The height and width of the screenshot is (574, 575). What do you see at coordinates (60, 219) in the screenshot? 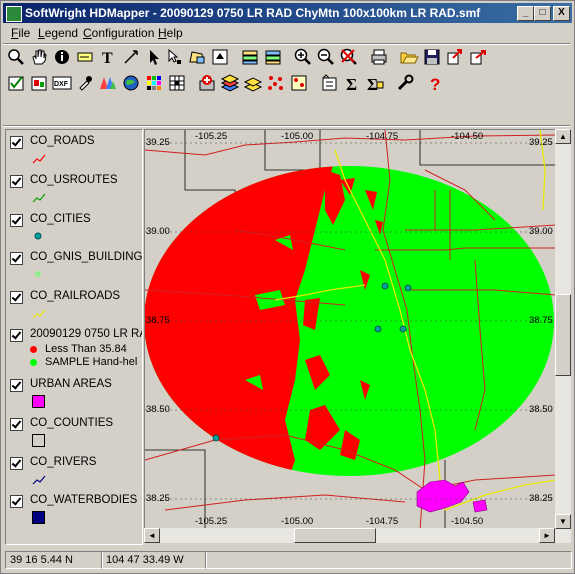
I see `layer-name: CO_CITIES` at bounding box center [60, 219].